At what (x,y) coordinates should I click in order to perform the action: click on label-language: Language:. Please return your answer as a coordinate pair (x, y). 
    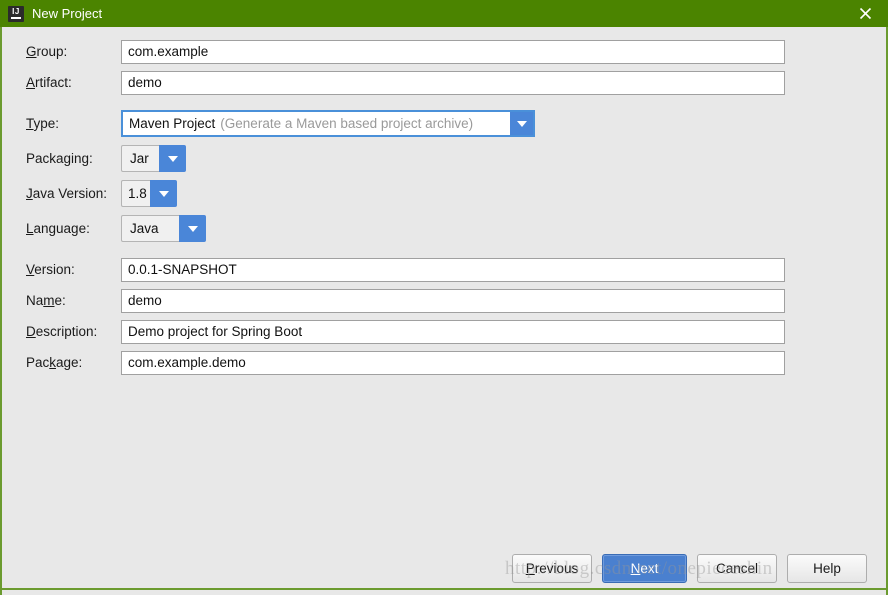
    Looking at the image, I should click on (58, 228).